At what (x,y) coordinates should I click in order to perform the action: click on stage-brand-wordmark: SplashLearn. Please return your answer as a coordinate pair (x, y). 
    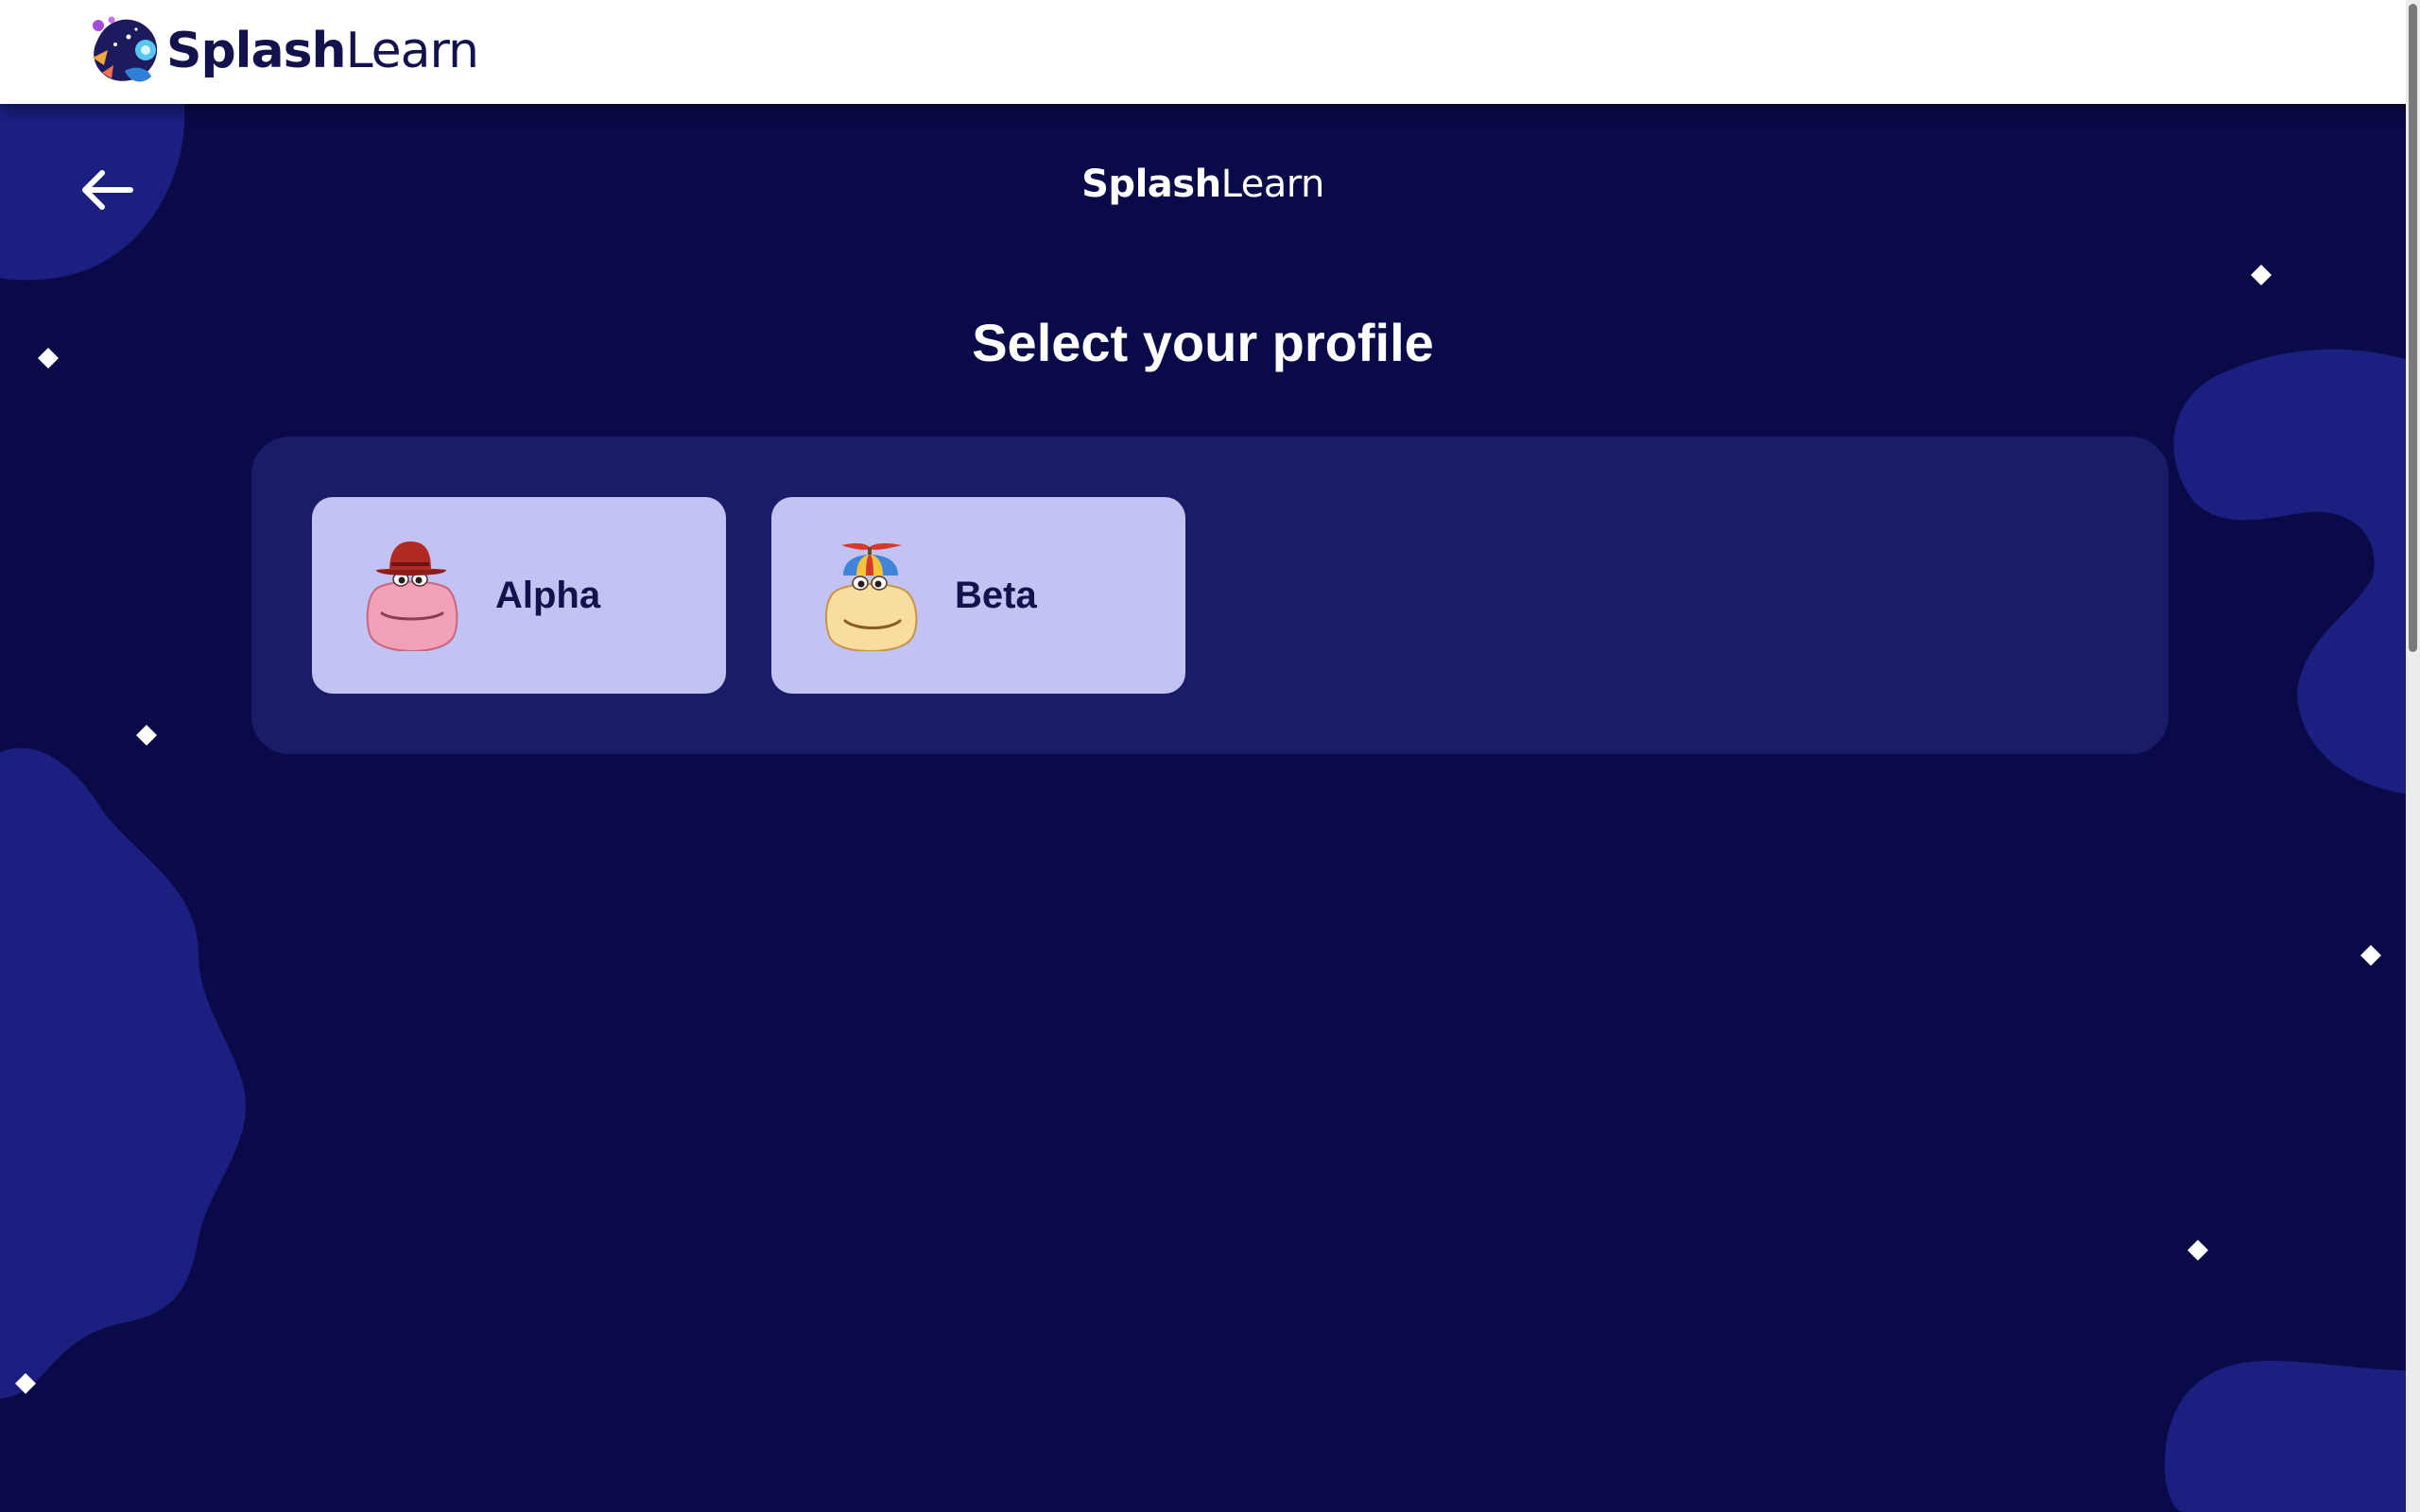
    Looking at the image, I should click on (1203, 184).